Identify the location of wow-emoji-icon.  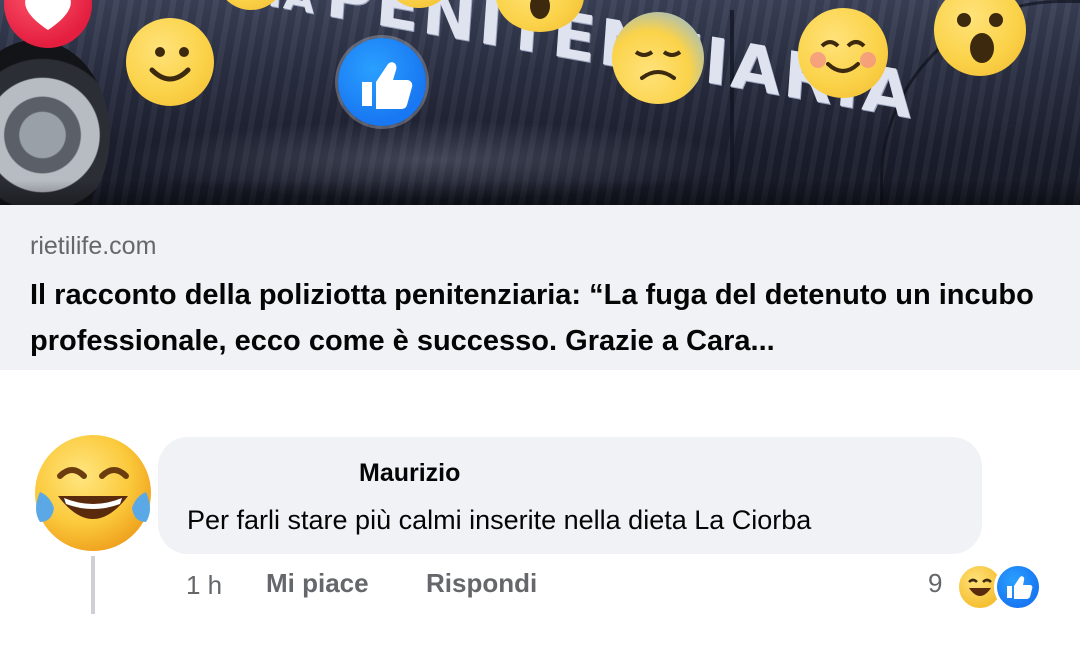
(980, 38).